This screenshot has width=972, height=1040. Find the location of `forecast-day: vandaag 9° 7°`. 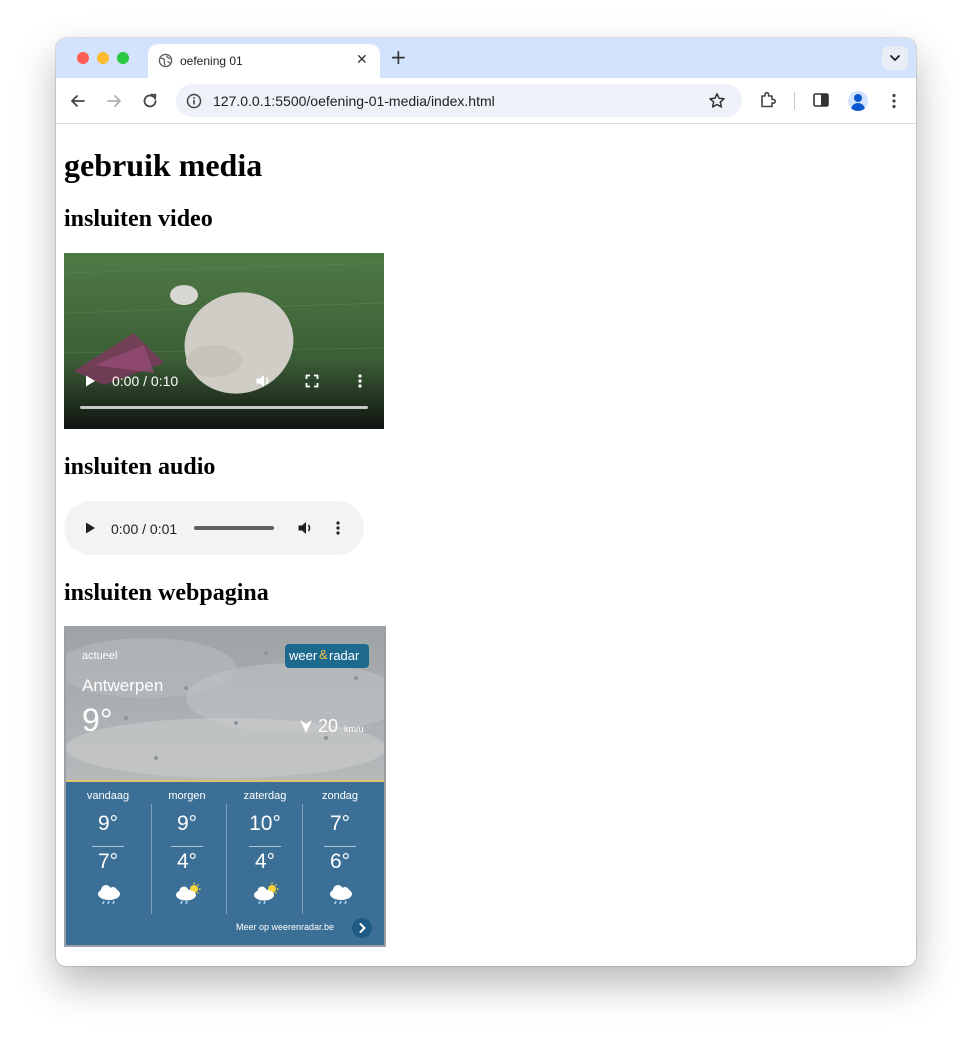

forecast-day: vandaag 9° 7° is located at coordinates (108, 852).